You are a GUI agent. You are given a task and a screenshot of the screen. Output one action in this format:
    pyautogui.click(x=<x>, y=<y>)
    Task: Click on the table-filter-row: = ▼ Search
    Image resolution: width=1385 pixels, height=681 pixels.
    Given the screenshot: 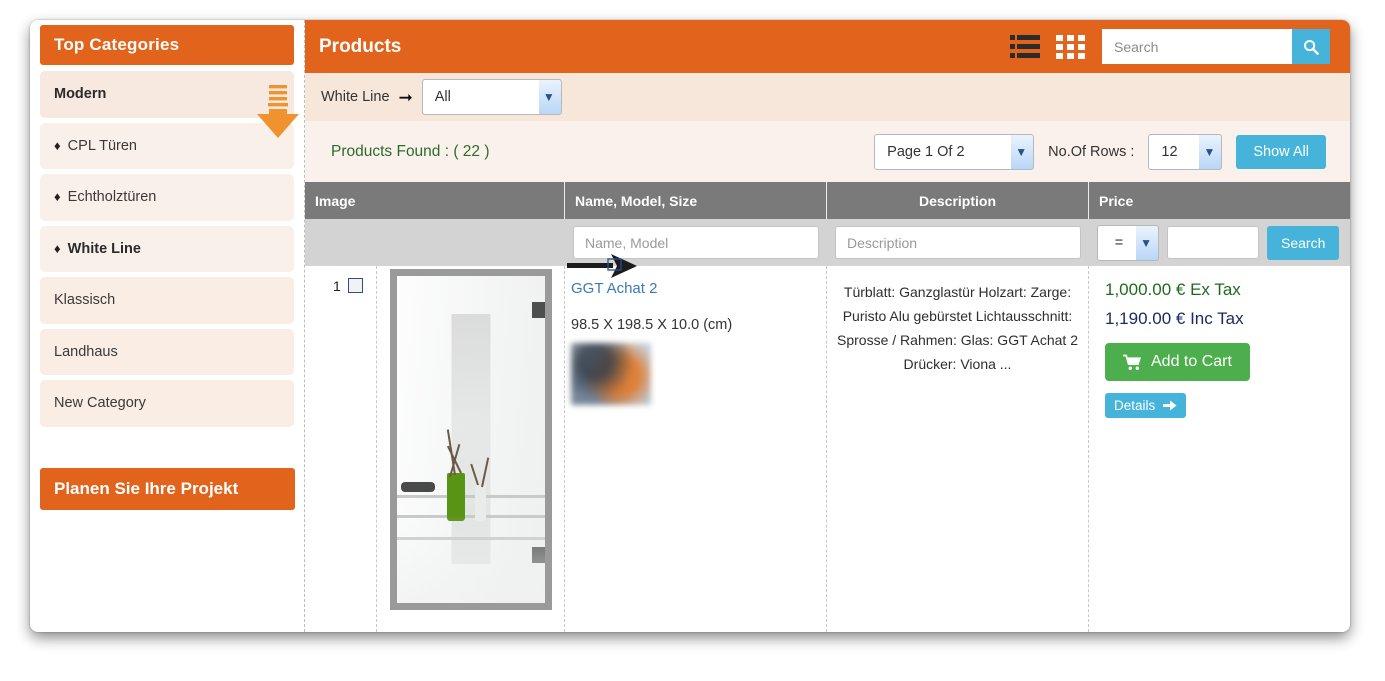 What is the action you would take?
    pyautogui.click(x=827, y=242)
    